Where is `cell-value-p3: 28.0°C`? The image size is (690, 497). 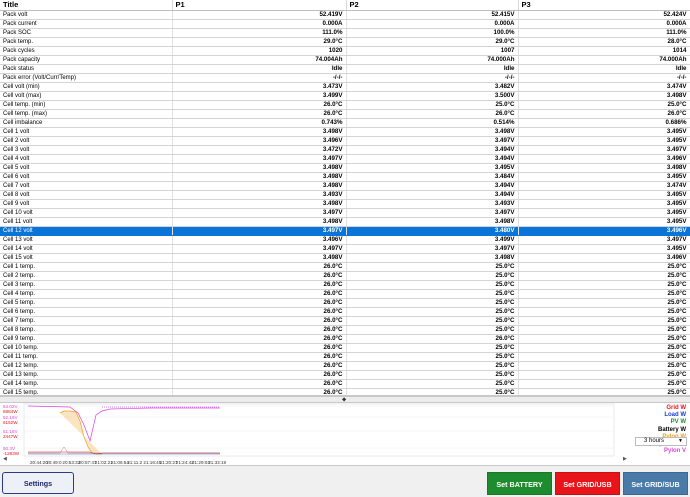 cell-value-p3: 28.0°C is located at coordinates (604, 42).